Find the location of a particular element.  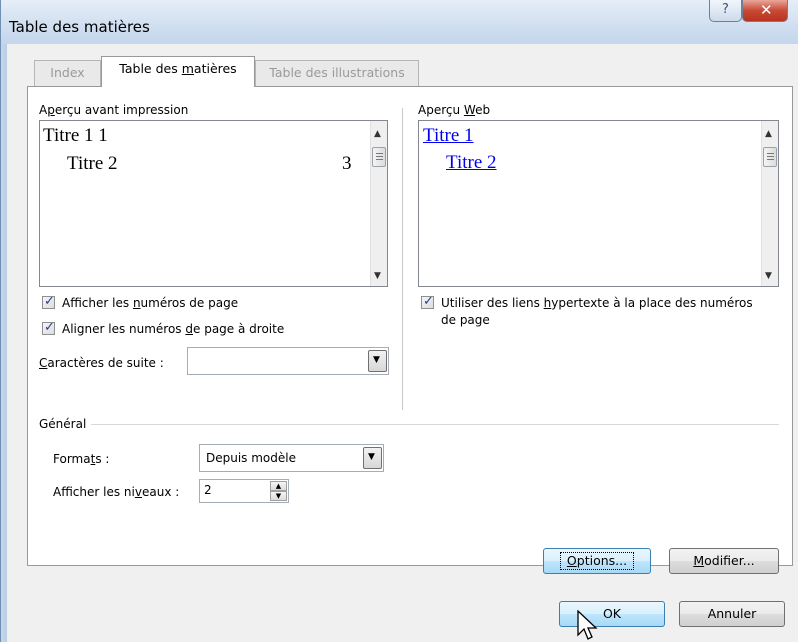

tab-toc-label: Table des matières is located at coordinates (178, 68).